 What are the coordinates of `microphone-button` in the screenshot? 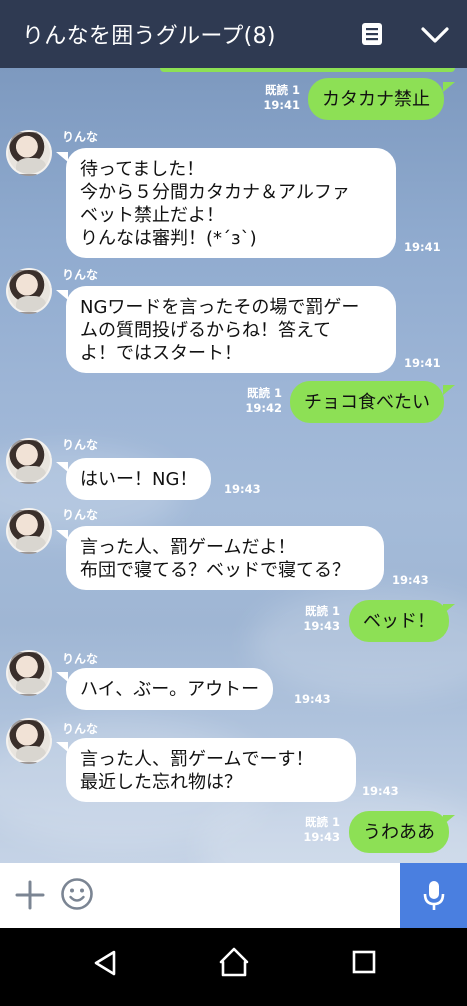 It's located at (433, 895).